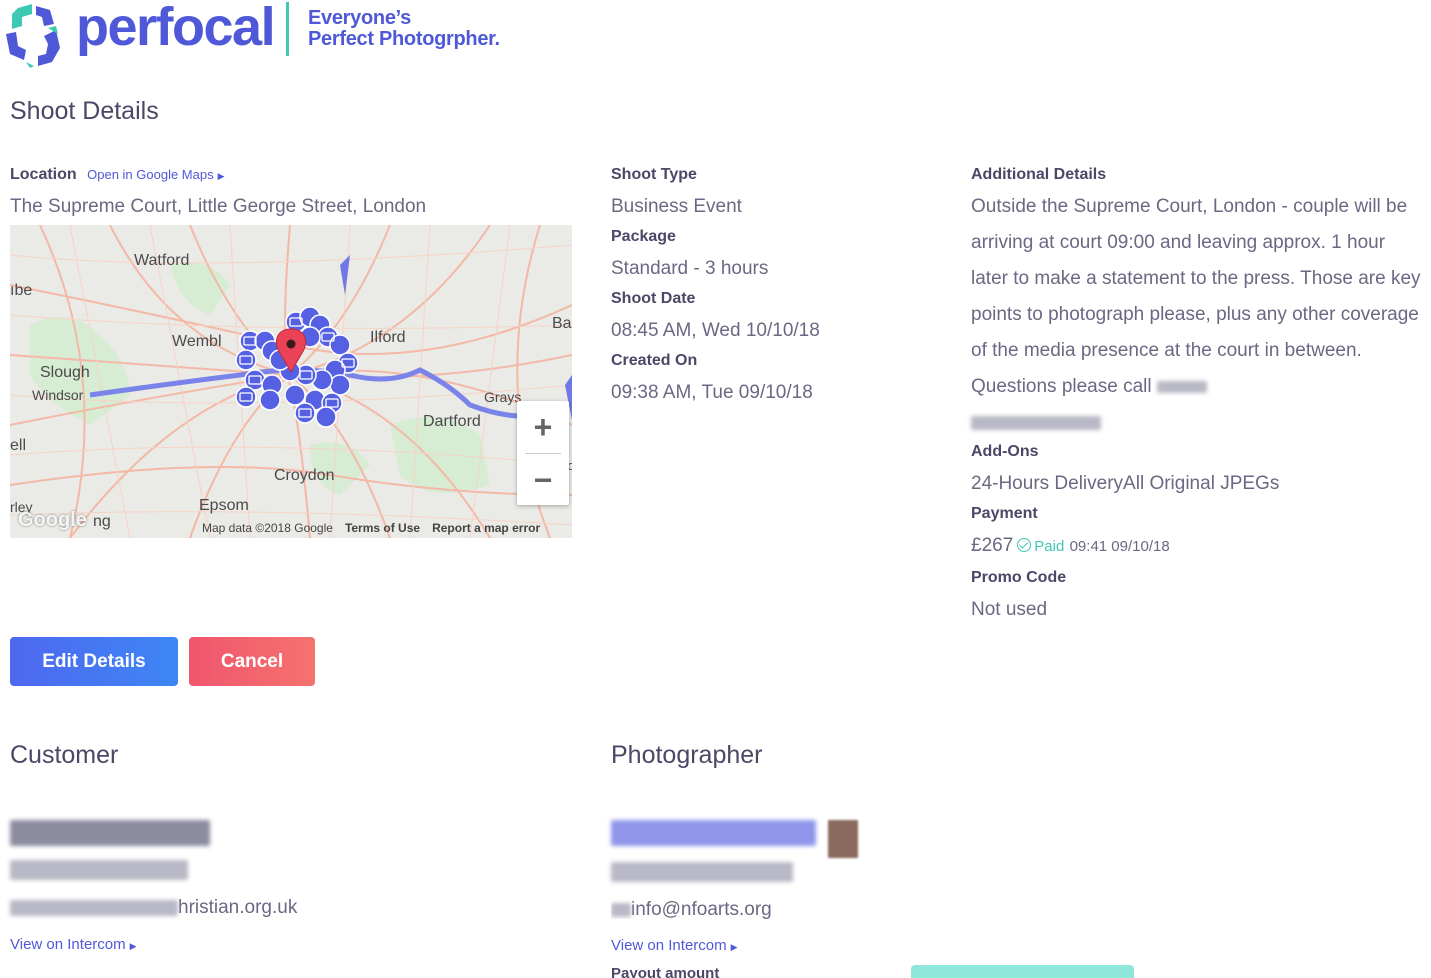 The width and height of the screenshot is (1431, 978). What do you see at coordinates (701, 909) in the screenshot?
I see `photographer-email-suffix: info@nfoarts.org` at bounding box center [701, 909].